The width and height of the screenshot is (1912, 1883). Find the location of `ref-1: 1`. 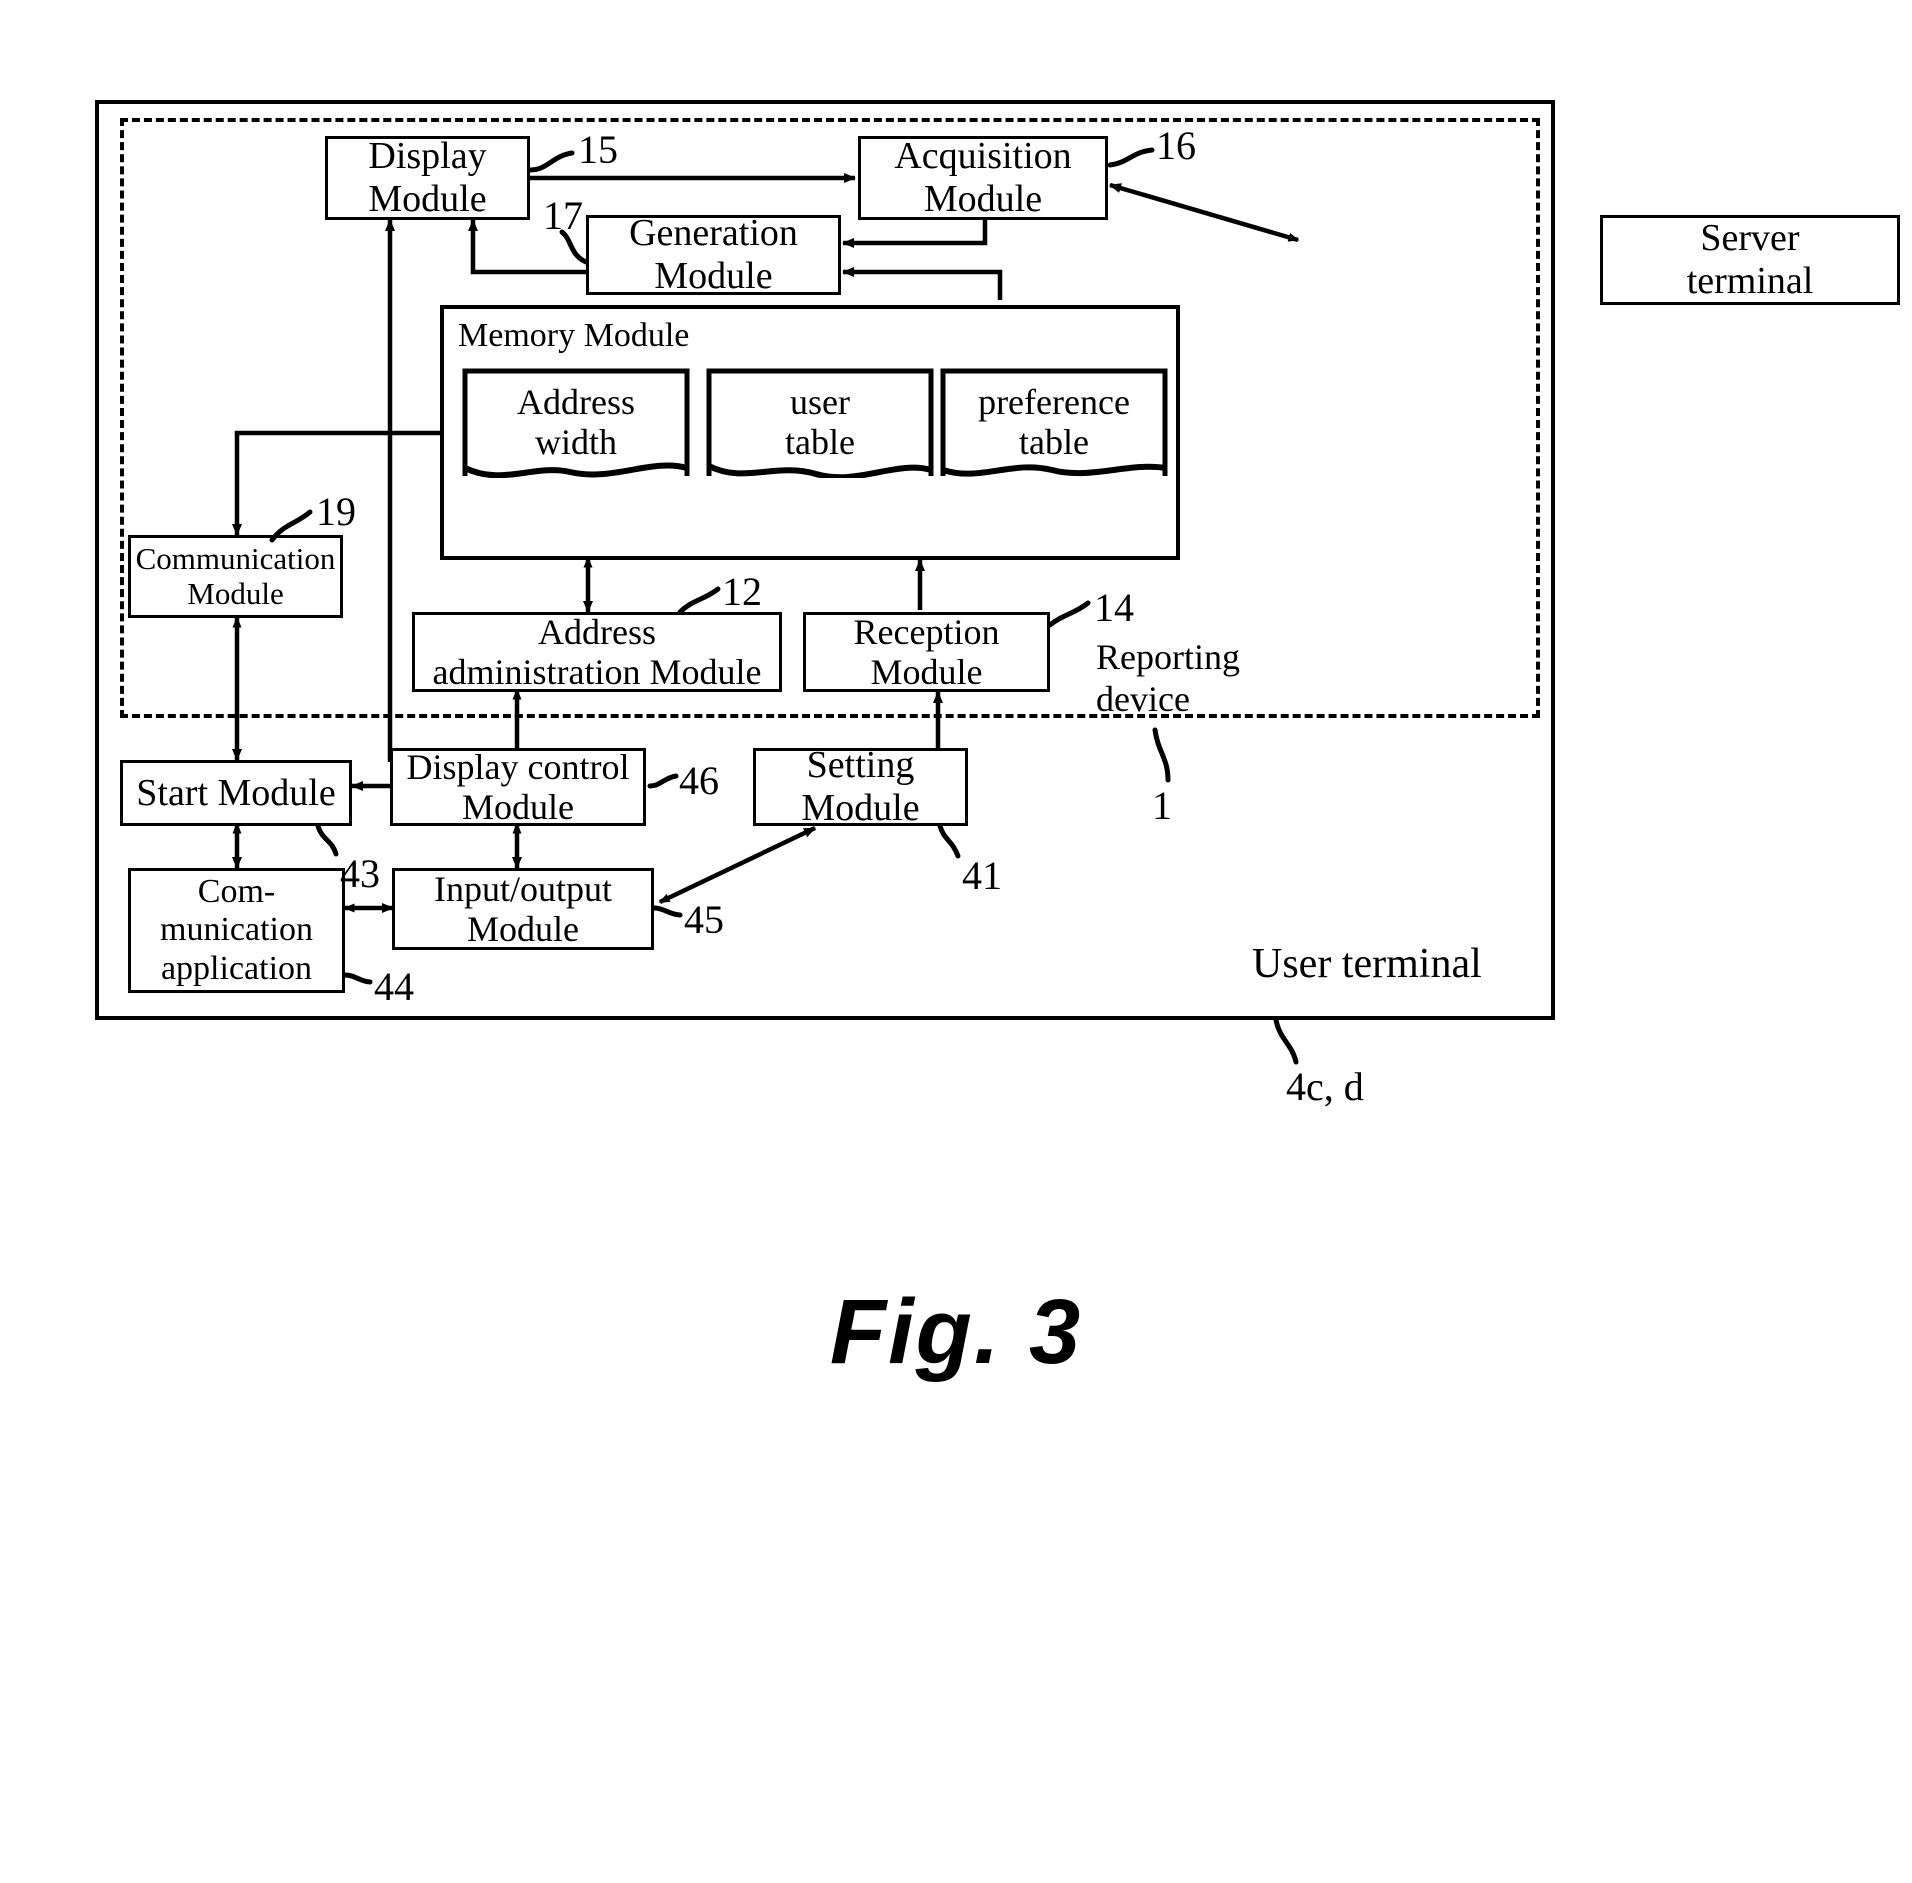

ref-1: 1 is located at coordinates (1162, 805).